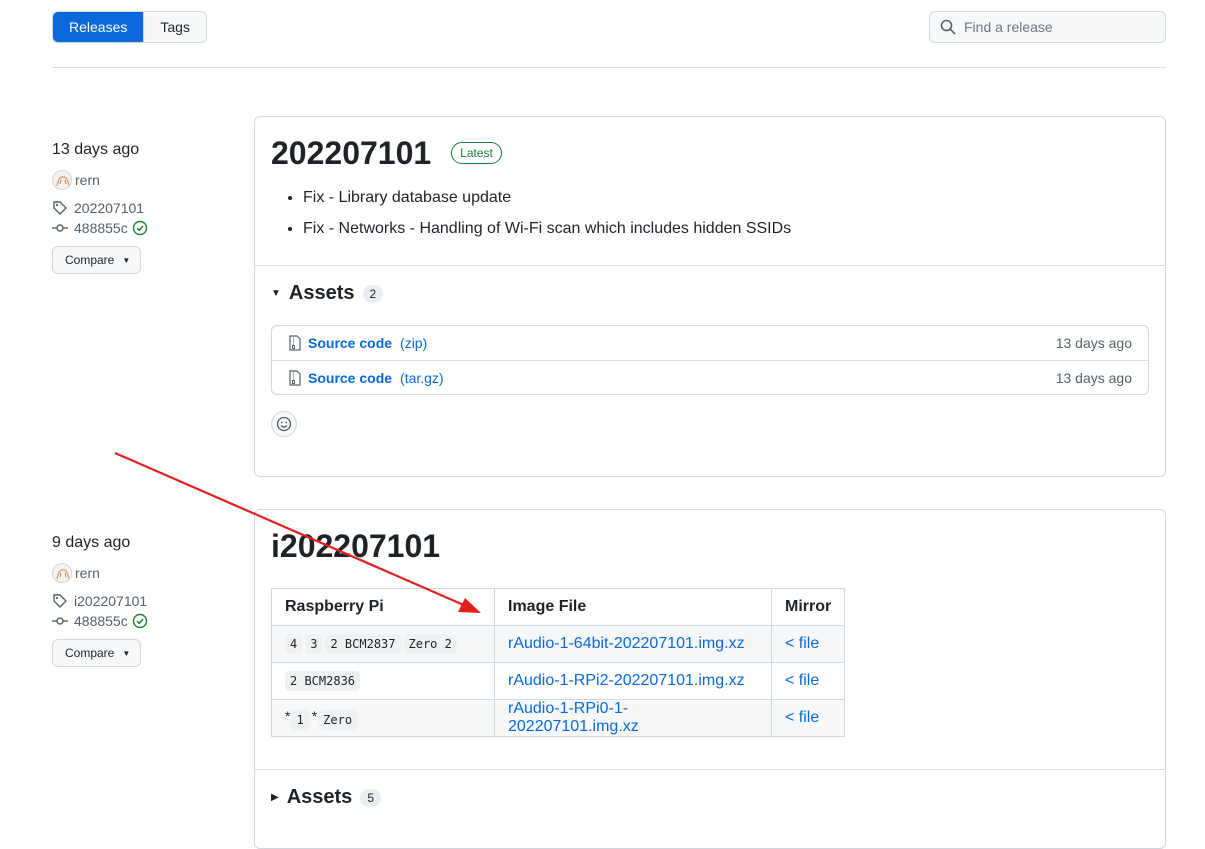 The height and width of the screenshot is (849, 1205). I want to click on latest-badge: Latest, so click(476, 153).